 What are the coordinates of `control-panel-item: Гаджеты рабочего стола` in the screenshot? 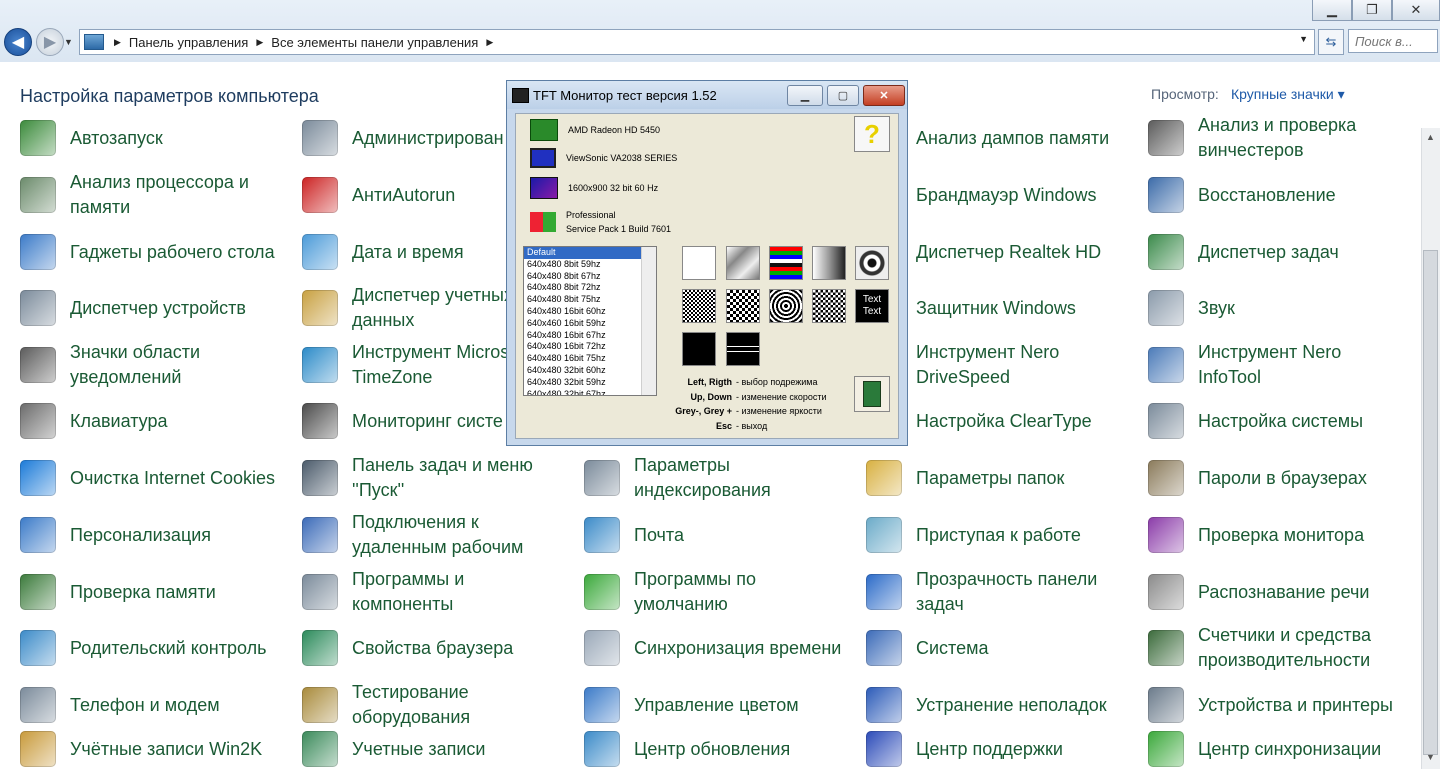 It's located at (150, 252).